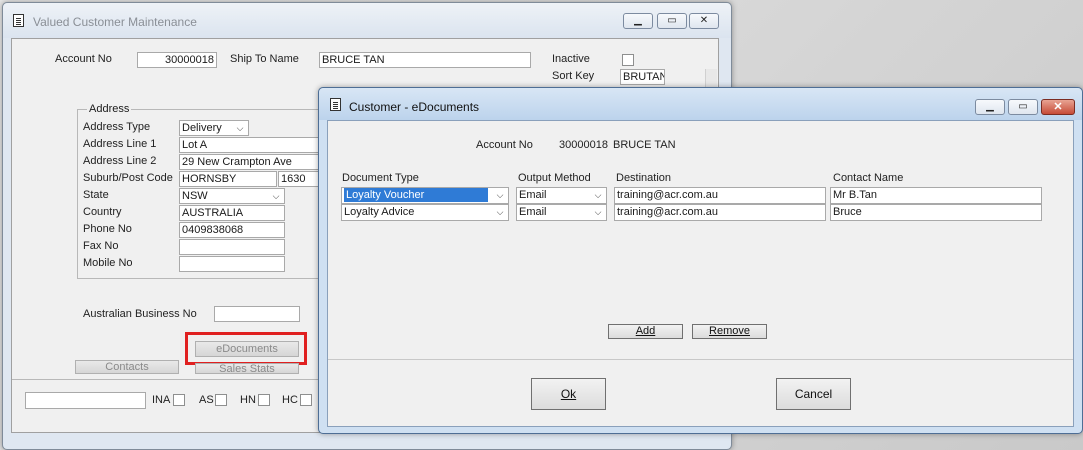 This screenshot has width=1083, height=450. Describe the element at coordinates (251, 145) in the screenshot. I see `address-line1-field: Lot A` at that location.